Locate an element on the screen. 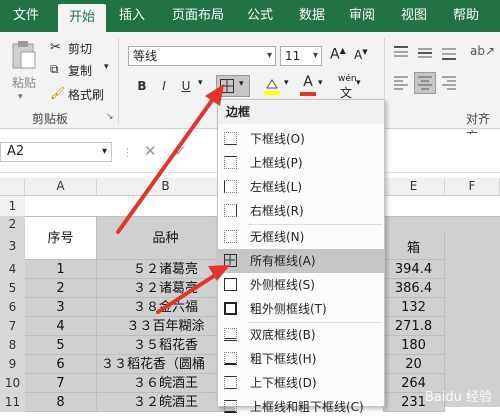  row-header: 11 is located at coordinates (12, 402).